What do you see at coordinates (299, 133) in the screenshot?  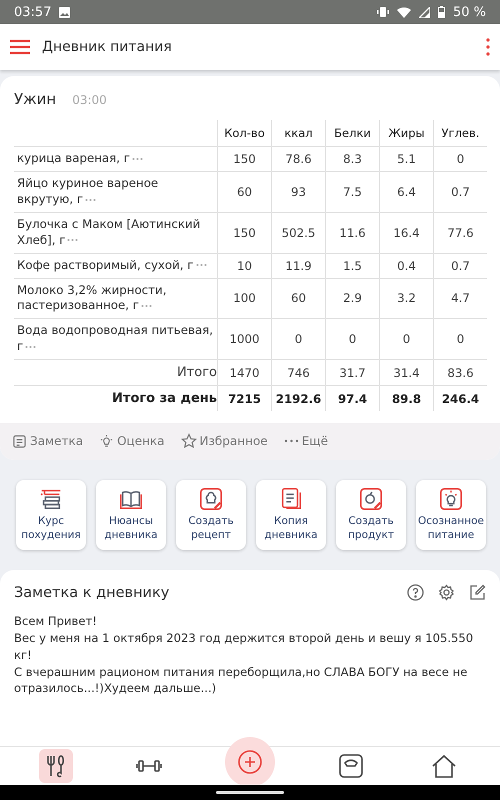 I see `column-header: ккал` at bounding box center [299, 133].